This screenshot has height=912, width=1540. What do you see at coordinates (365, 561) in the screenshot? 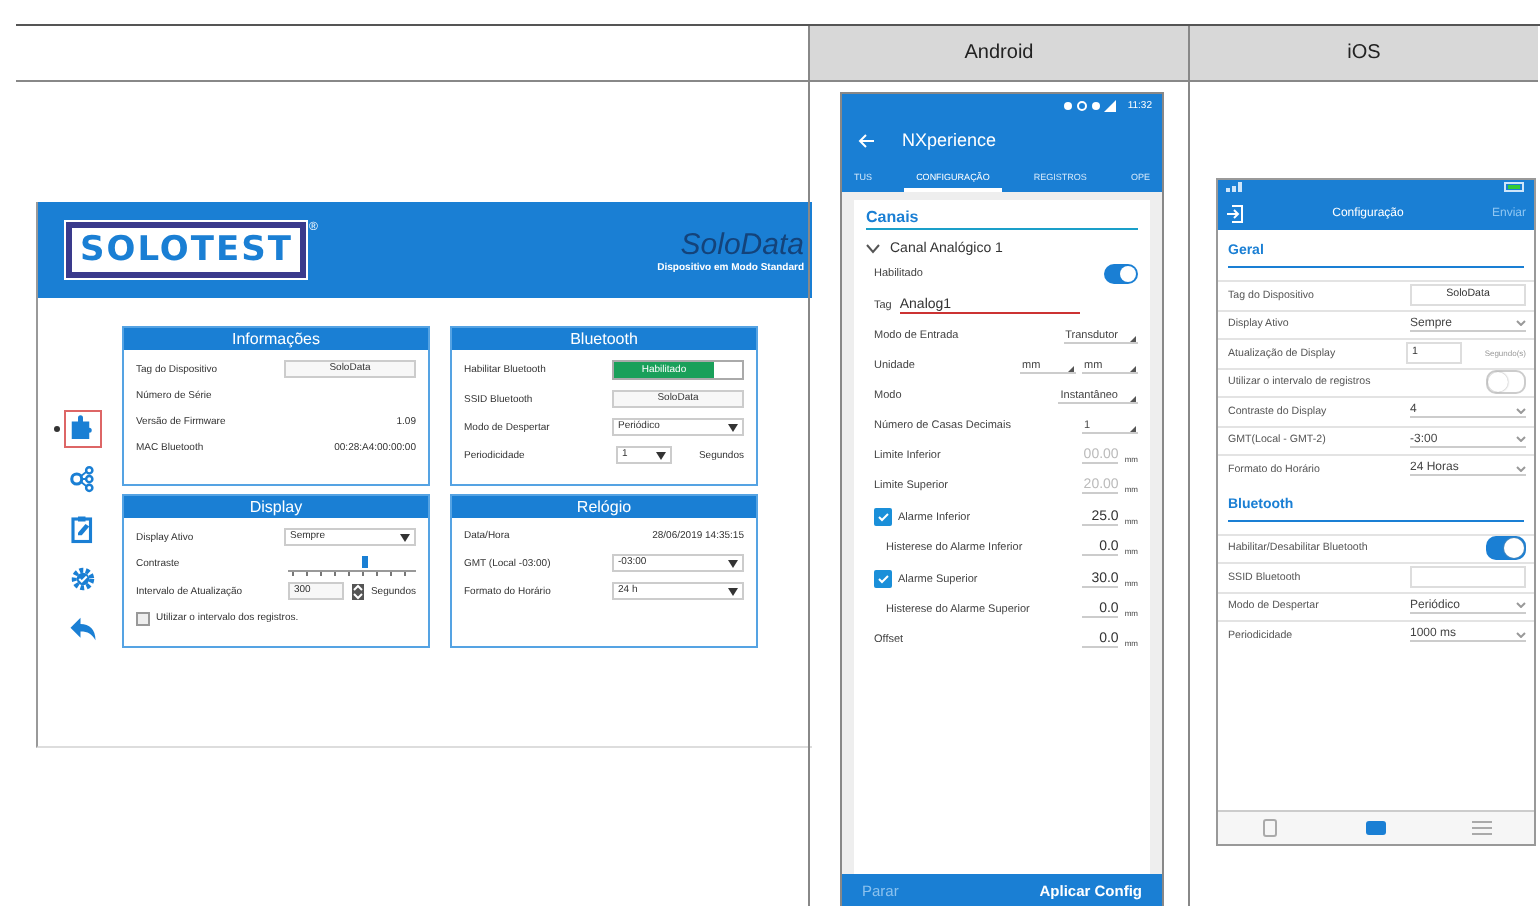
I see `slider-thumb` at bounding box center [365, 561].